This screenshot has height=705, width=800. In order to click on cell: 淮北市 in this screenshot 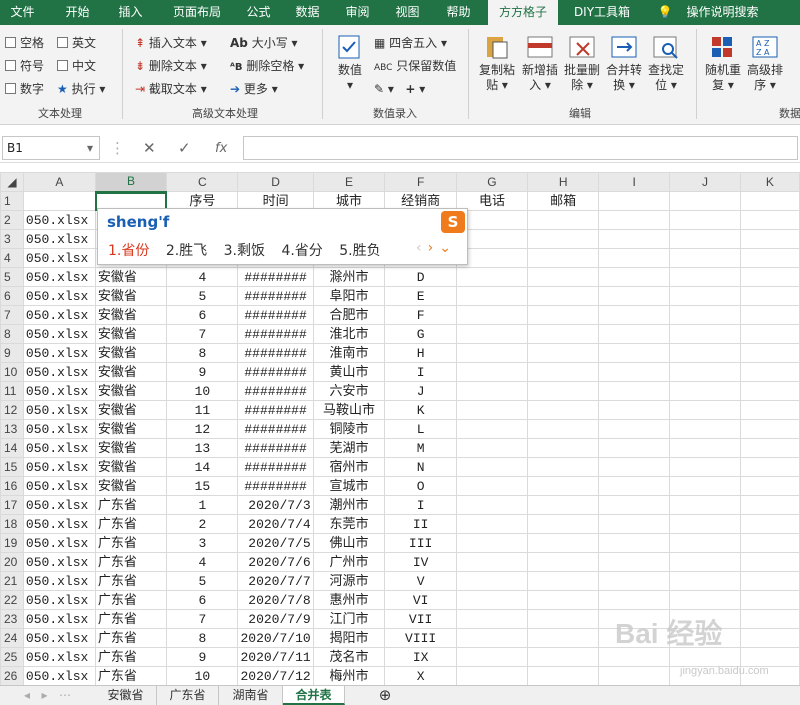, I will do `click(349, 334)`.